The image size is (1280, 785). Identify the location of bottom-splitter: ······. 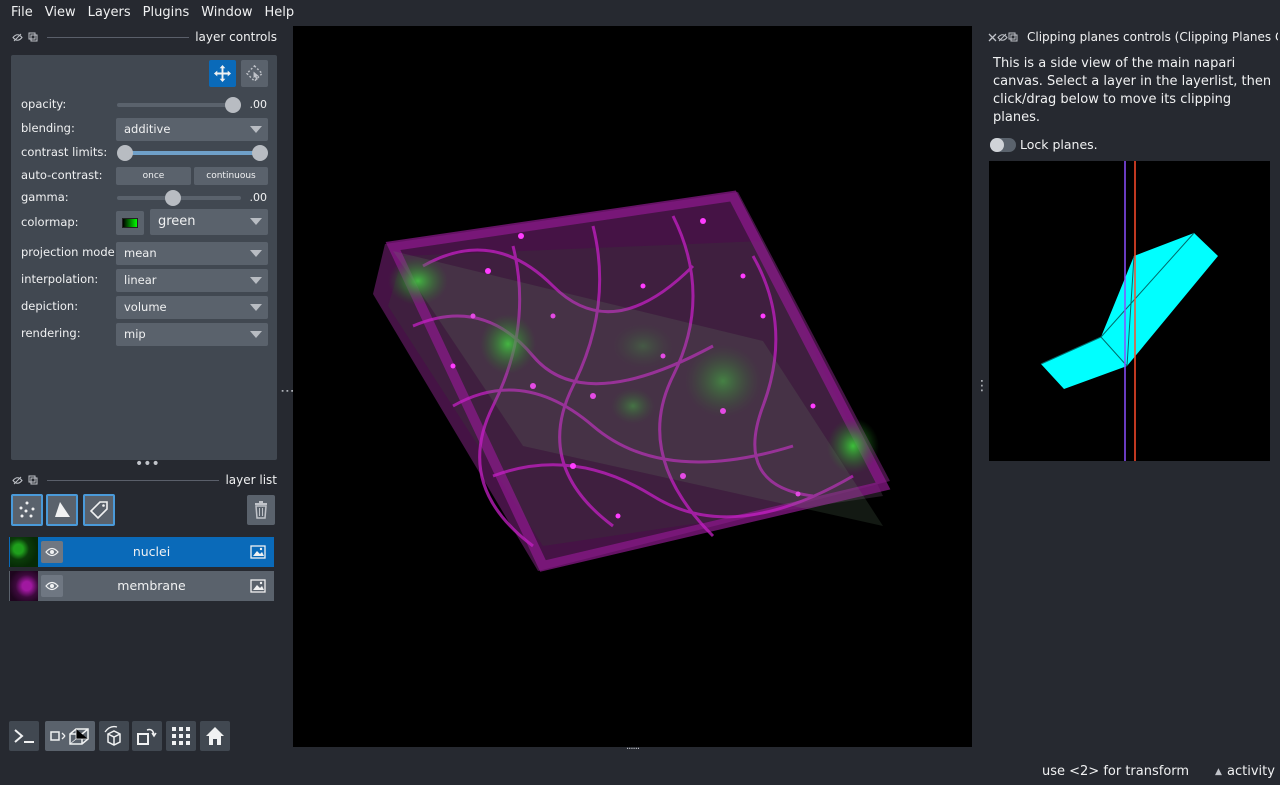
(633, 750).